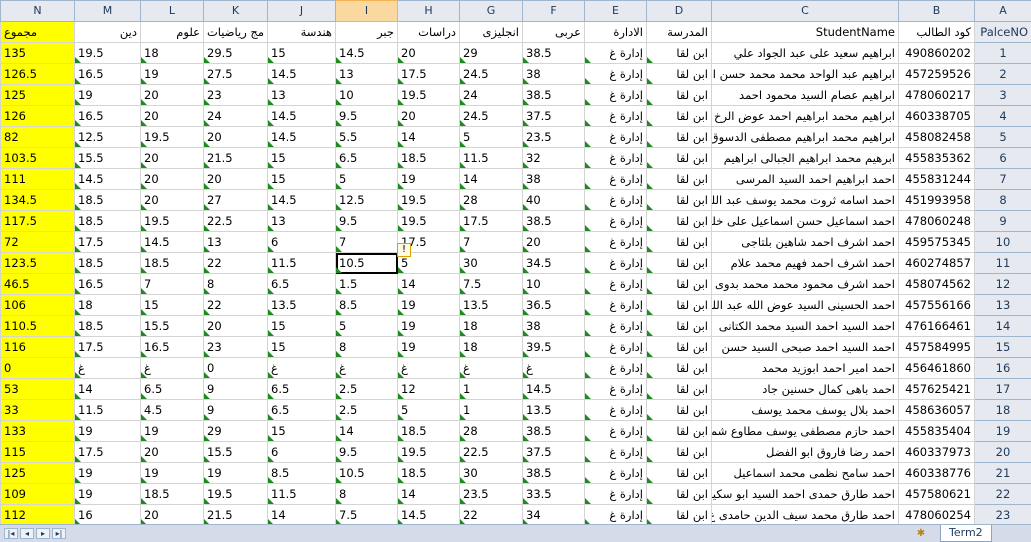 This screenshot has width=1031, height=542. Describe the element at coordinates (491, 515) in the screenshot. I see `cell-g: 22` at that location.